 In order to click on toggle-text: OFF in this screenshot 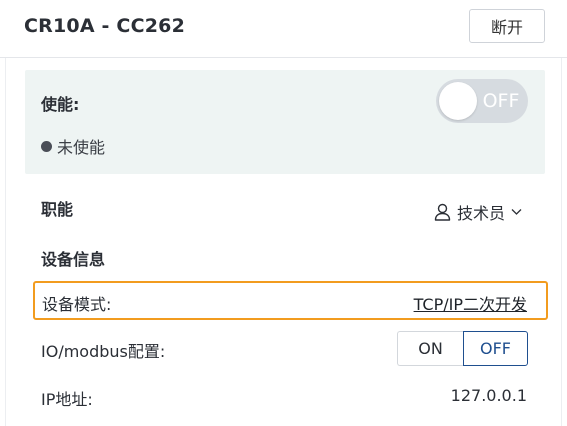, I will do `click(501, 101)`.